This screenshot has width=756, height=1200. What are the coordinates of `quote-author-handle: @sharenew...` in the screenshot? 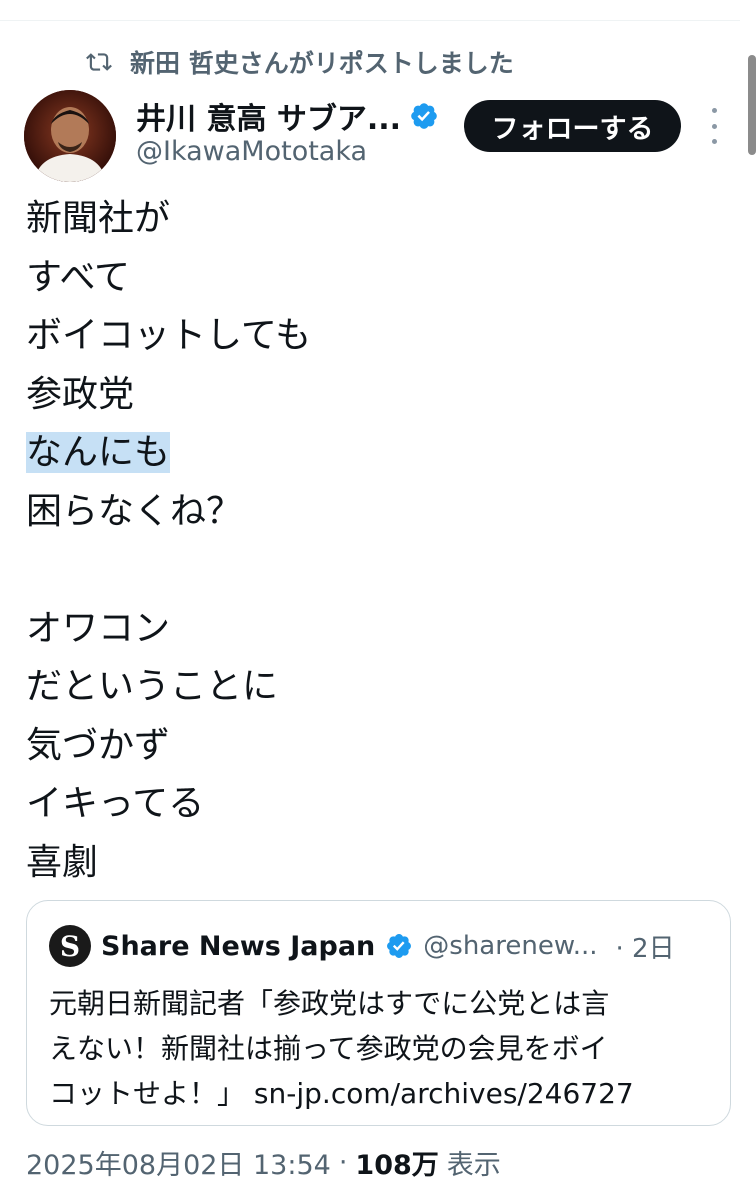 It's located at (510, 946).